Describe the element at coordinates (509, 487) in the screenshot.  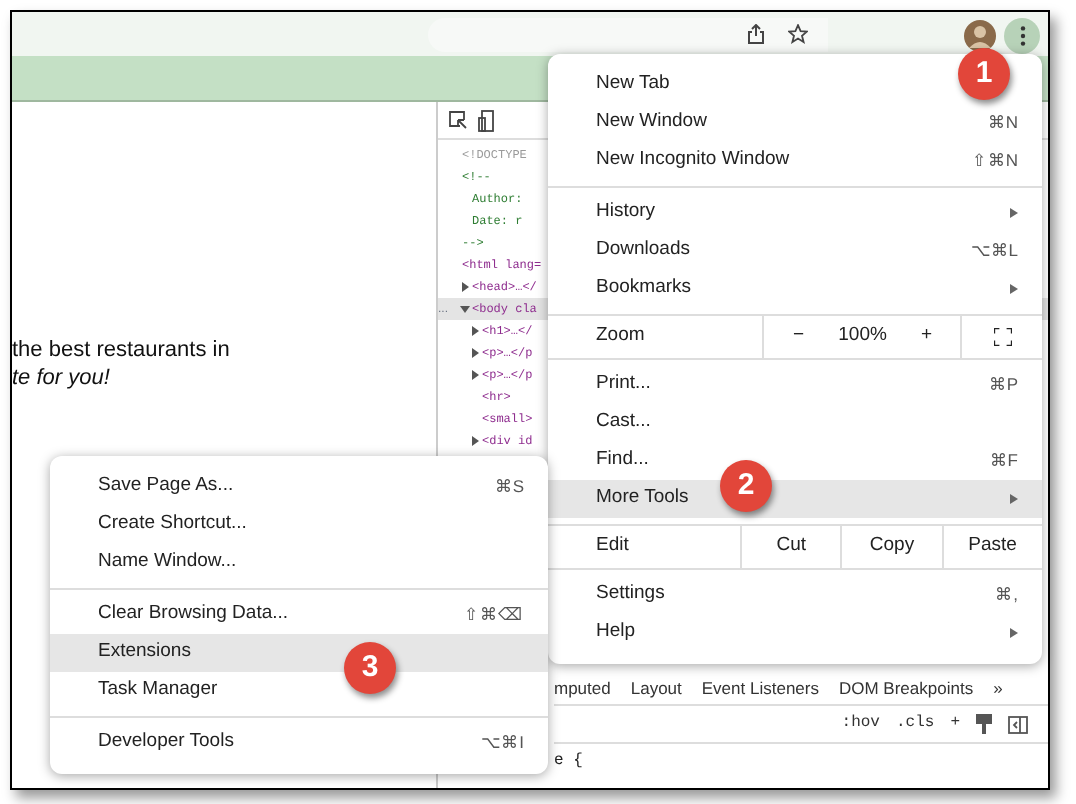
I see `shortcut-text: ⌘S` at that location.